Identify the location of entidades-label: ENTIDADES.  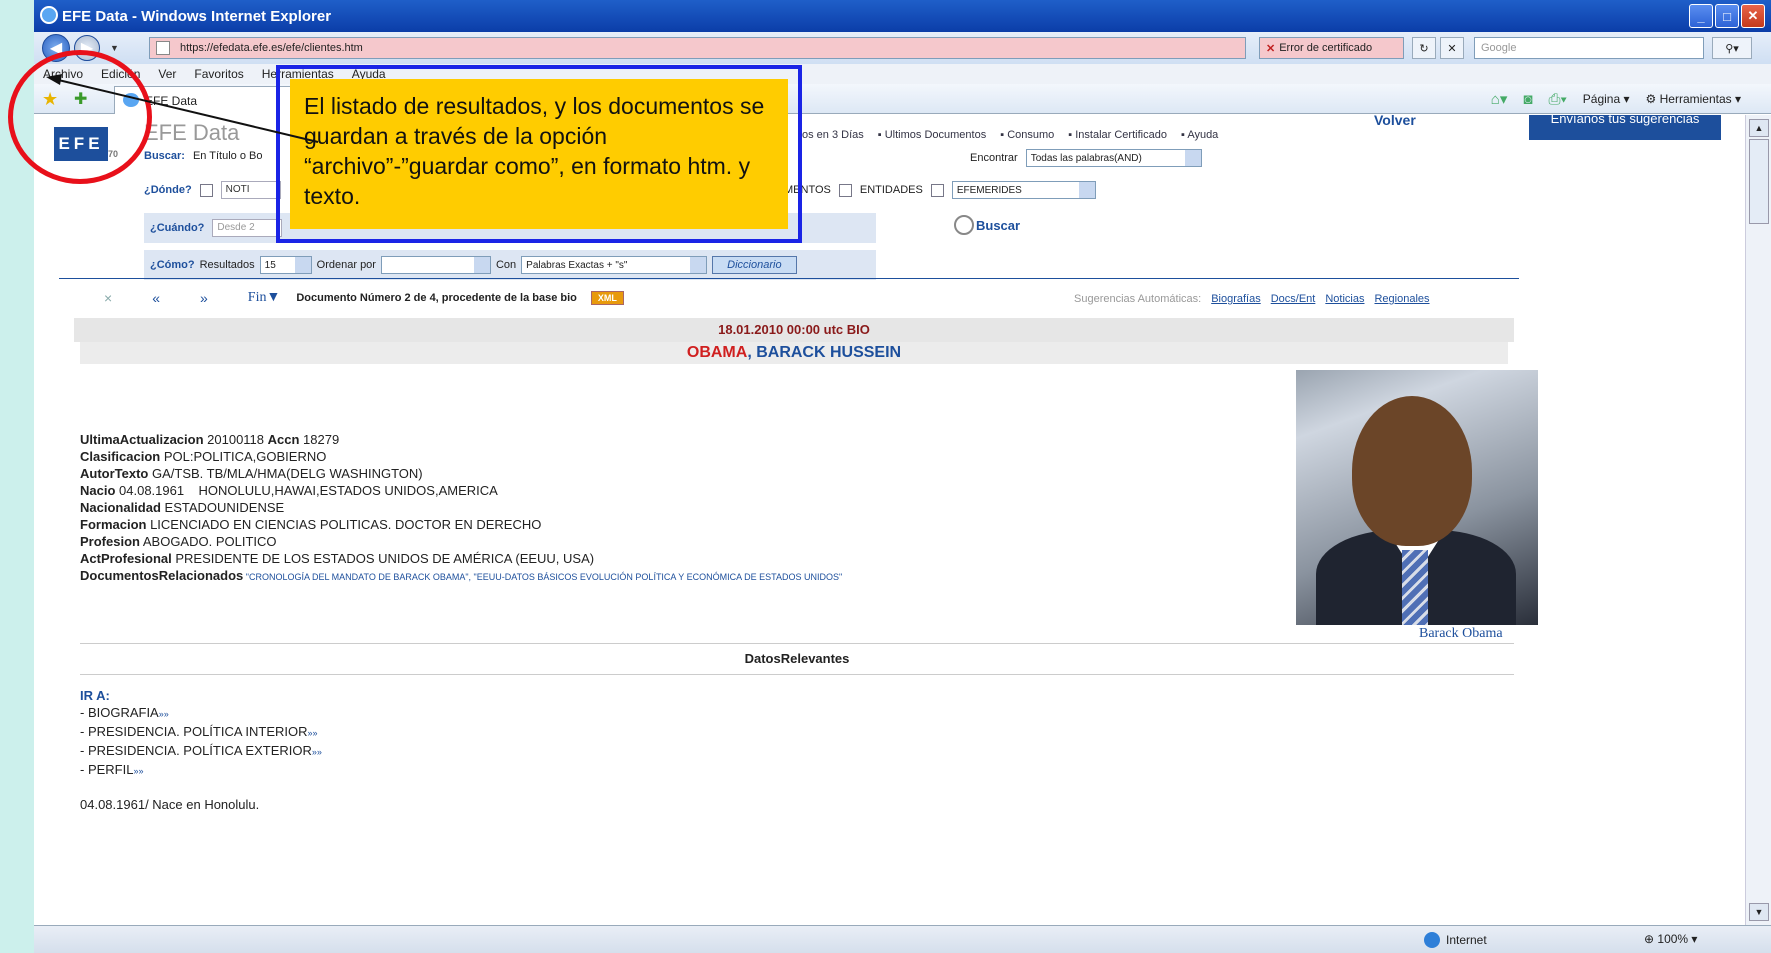
(891, 190).